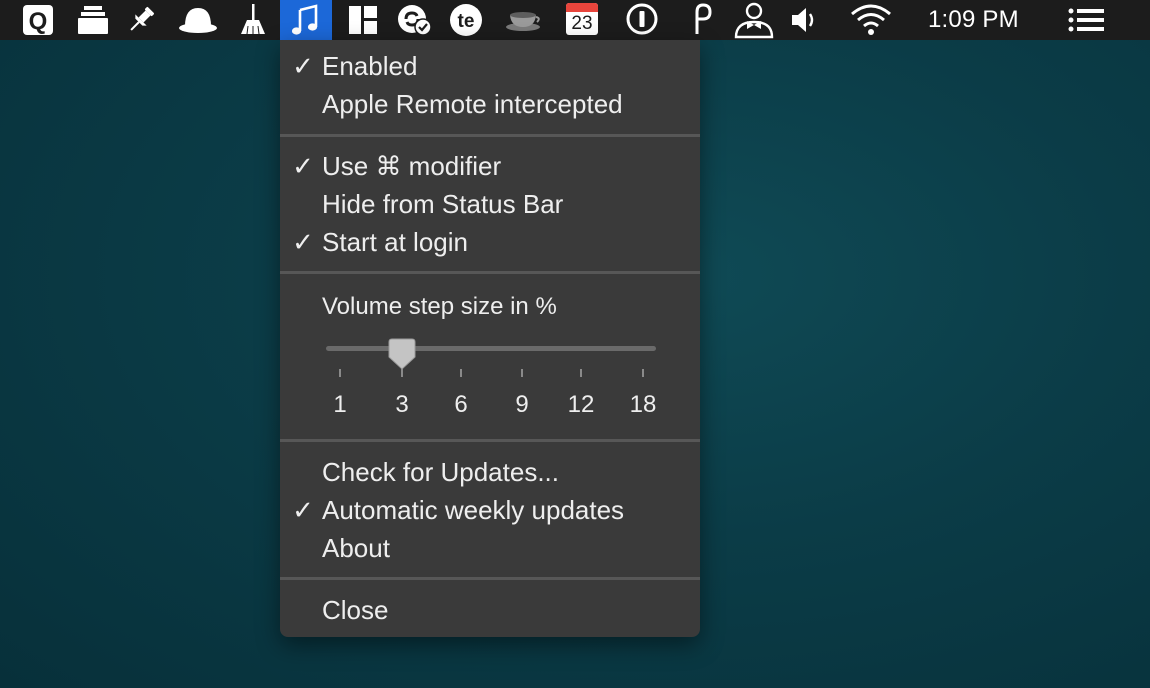 This screenshot has height=688, width=1150. What do you see at coordinates (523, 20) in the screenshot?
I see `coffee-cup-icon` at bounding box center [523, 20].